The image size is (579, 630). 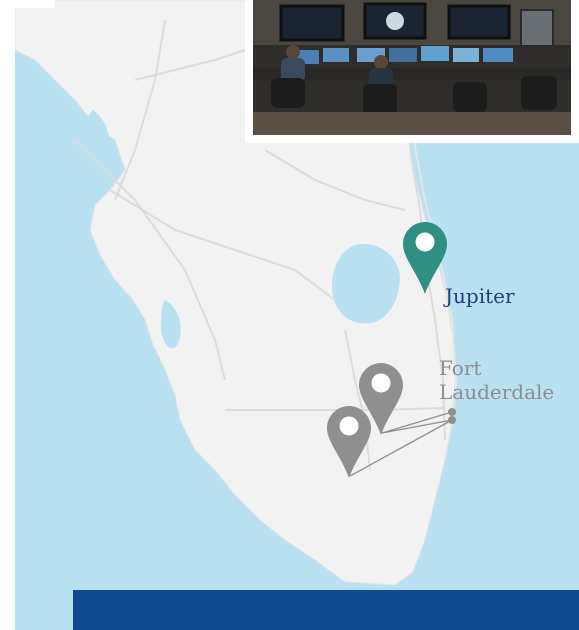 I want to click on control-room-photo, so click(x=412, y=67).